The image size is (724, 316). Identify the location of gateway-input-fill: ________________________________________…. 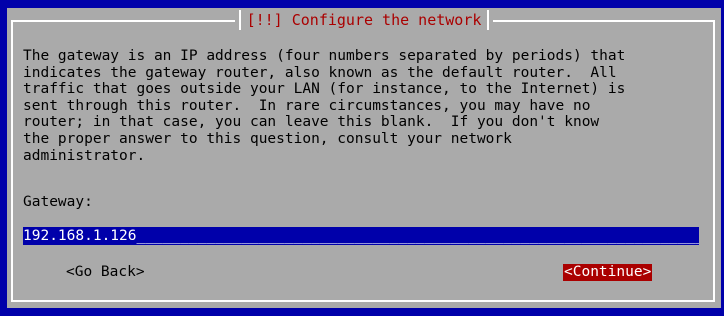
(418, 236).